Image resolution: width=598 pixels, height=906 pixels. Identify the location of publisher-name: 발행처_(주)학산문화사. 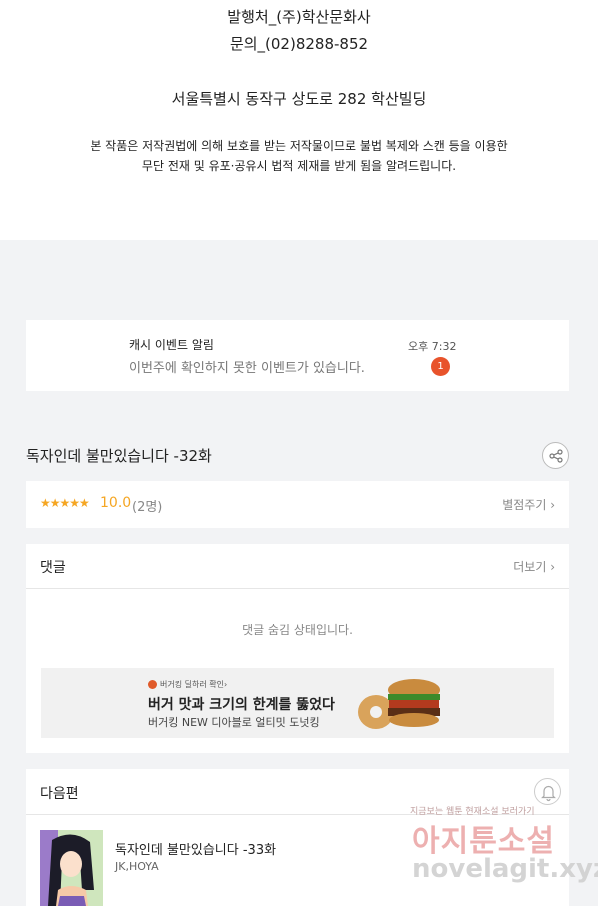
(299, 17).